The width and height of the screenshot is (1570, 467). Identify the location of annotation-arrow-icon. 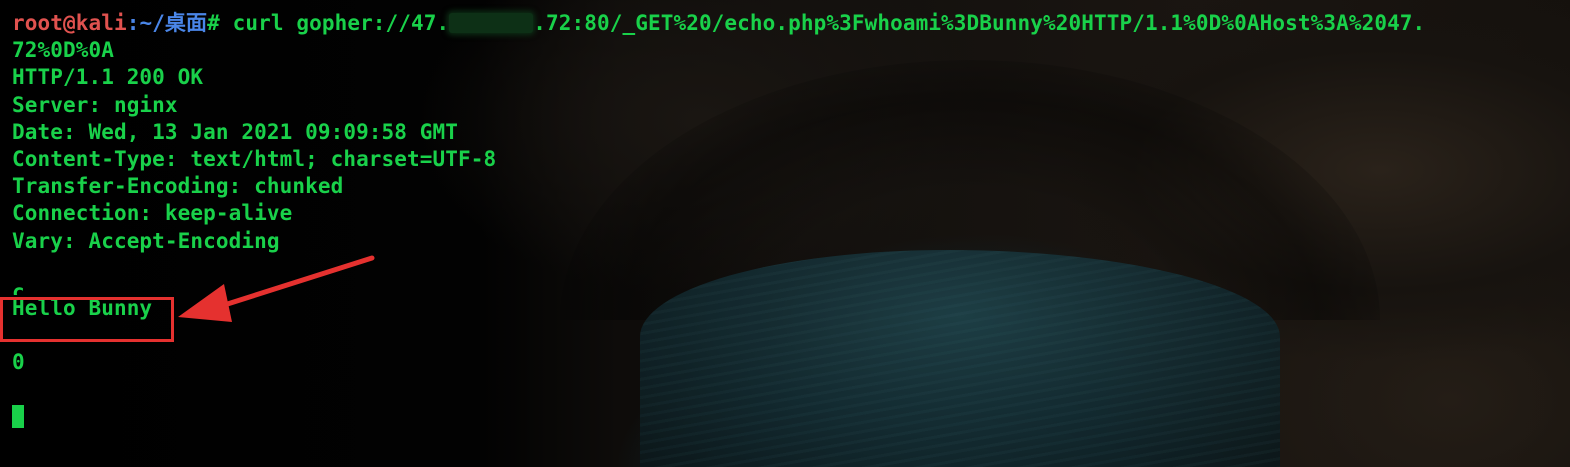
(276, 288).